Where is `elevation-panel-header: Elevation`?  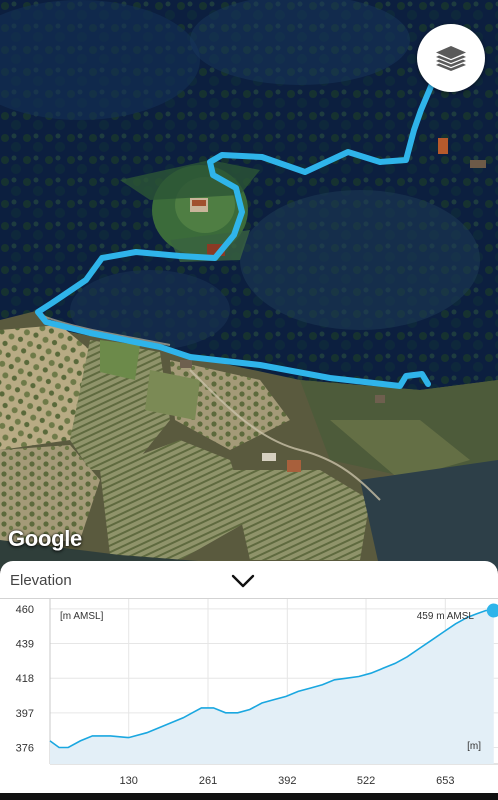 elevation-panel-header: Elevation is located at coordinates (249, 580).